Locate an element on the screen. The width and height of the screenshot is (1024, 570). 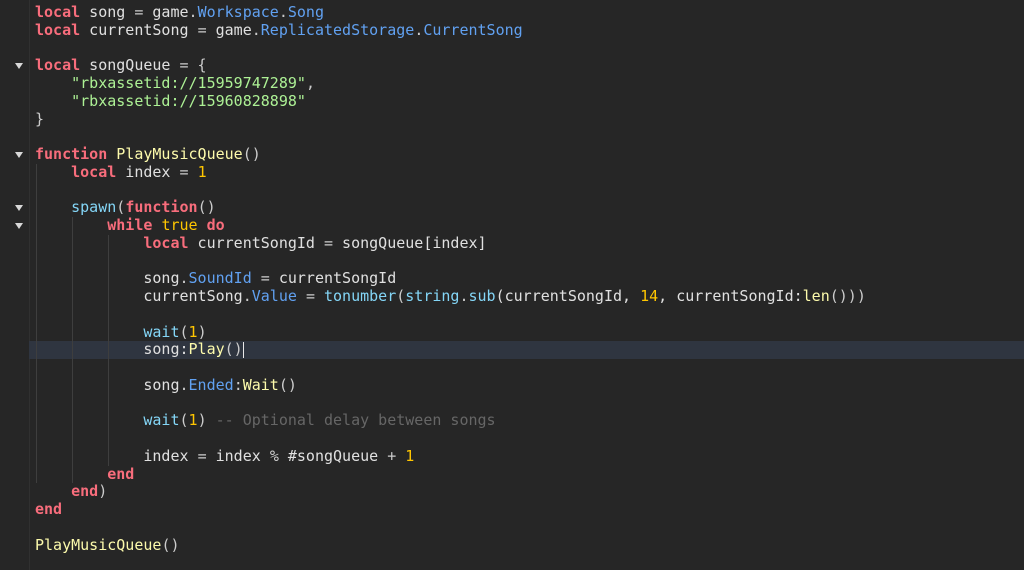
code-token: currentSongId is located at coordinates (256, 242).